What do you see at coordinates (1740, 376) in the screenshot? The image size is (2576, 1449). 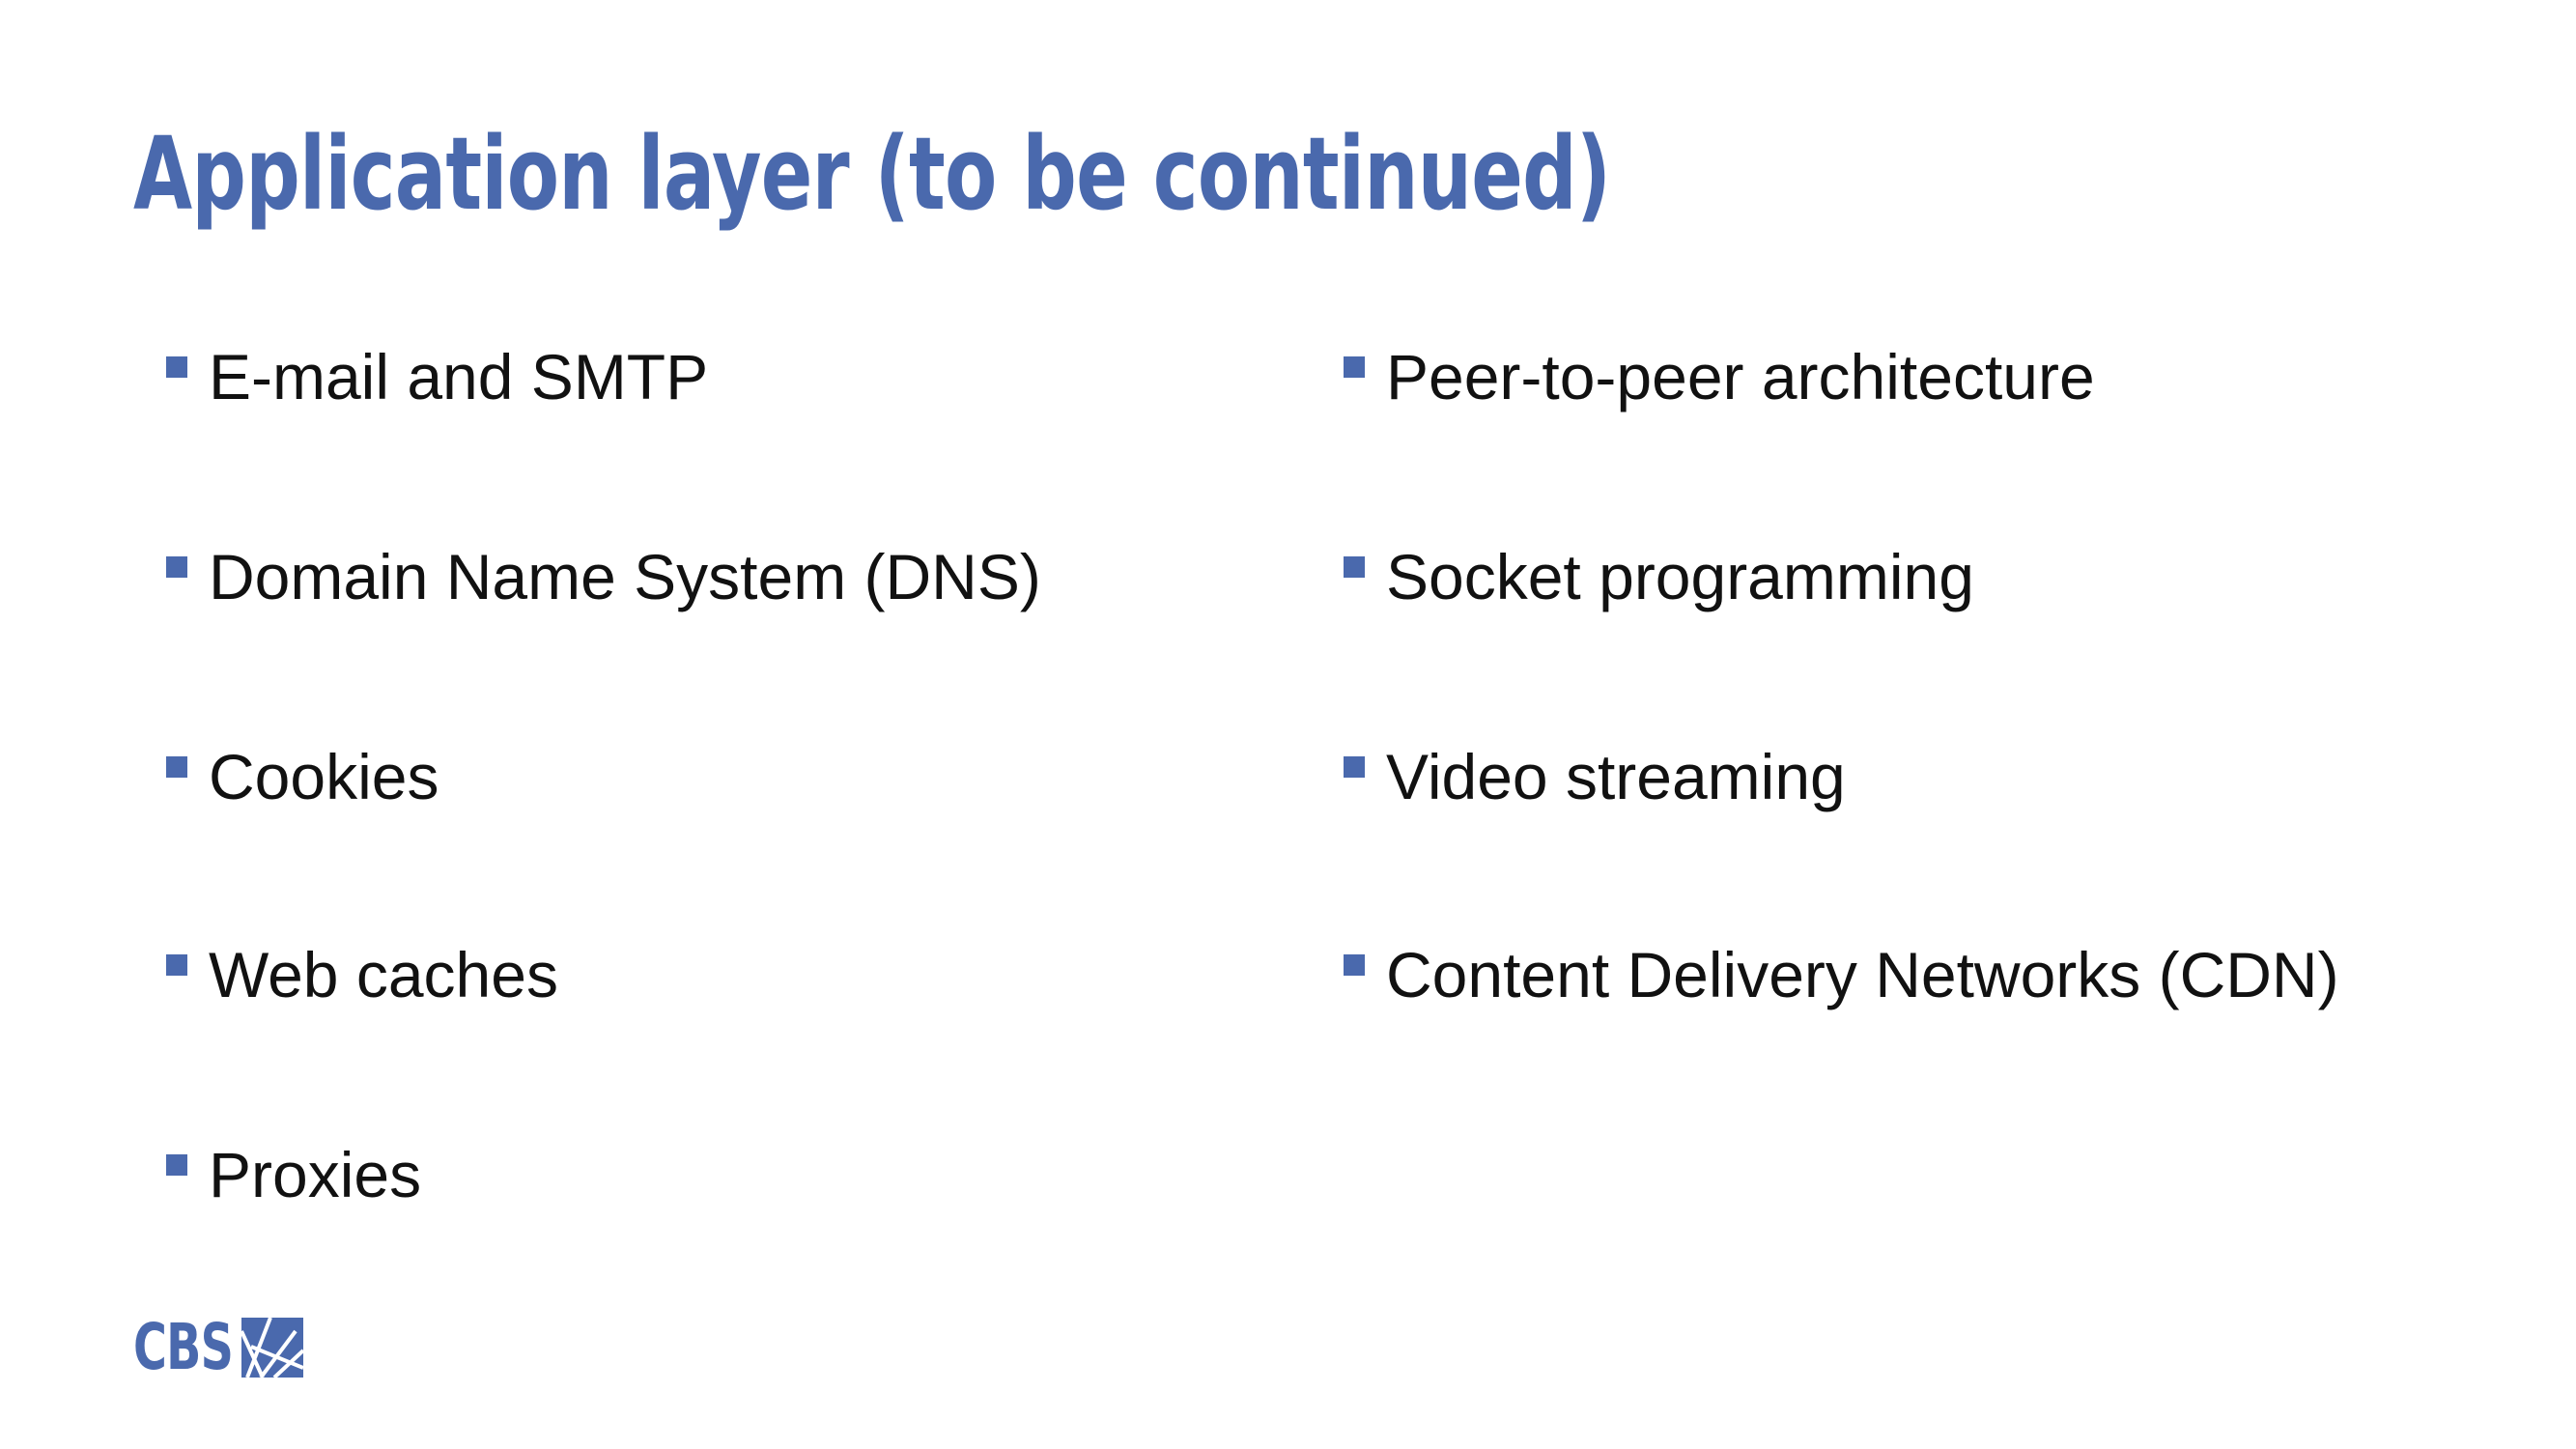 I see `list-item-label: Peer-to-peer architecture` at bounding box center [1740, 376].